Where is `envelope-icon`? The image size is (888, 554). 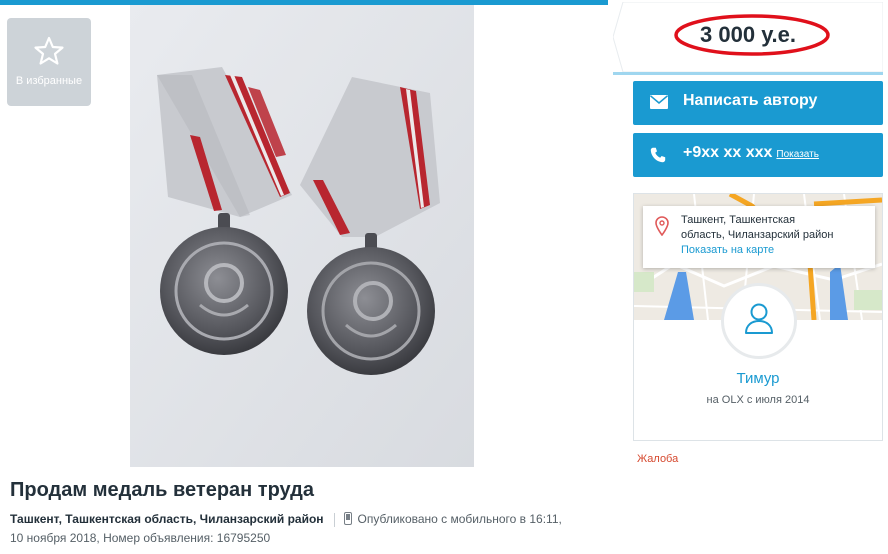
envelope-icon is located at coordinates (659, 102).